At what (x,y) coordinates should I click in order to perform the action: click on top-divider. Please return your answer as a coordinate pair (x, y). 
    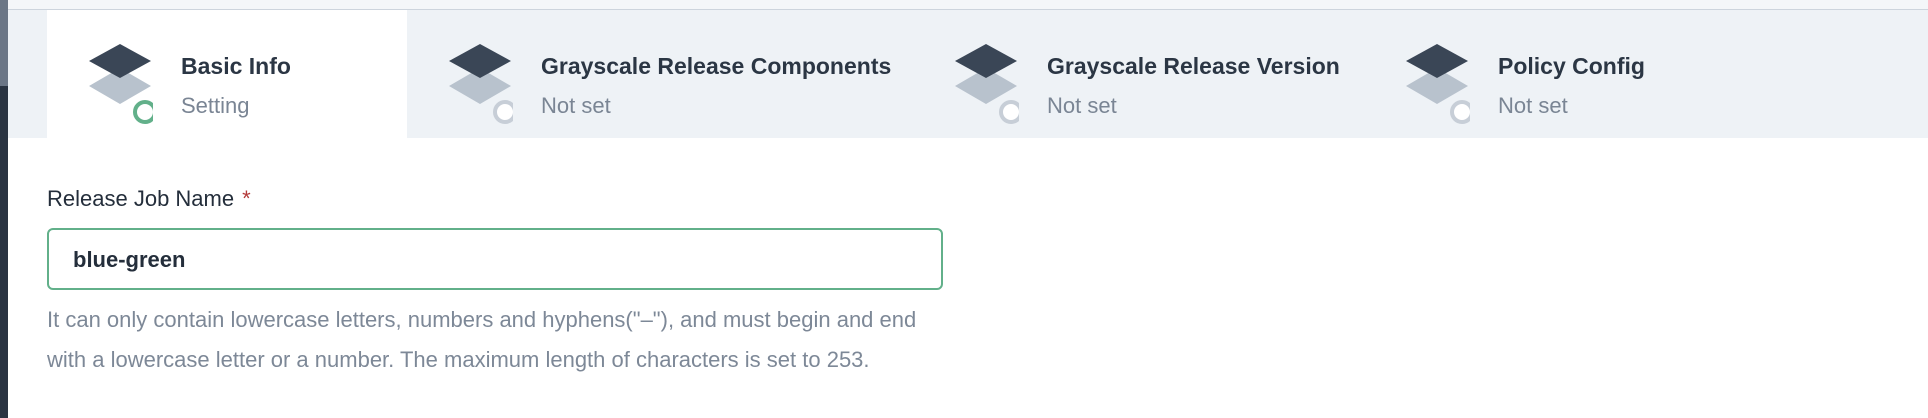
    Looking at the image, I should click on (968, 5).